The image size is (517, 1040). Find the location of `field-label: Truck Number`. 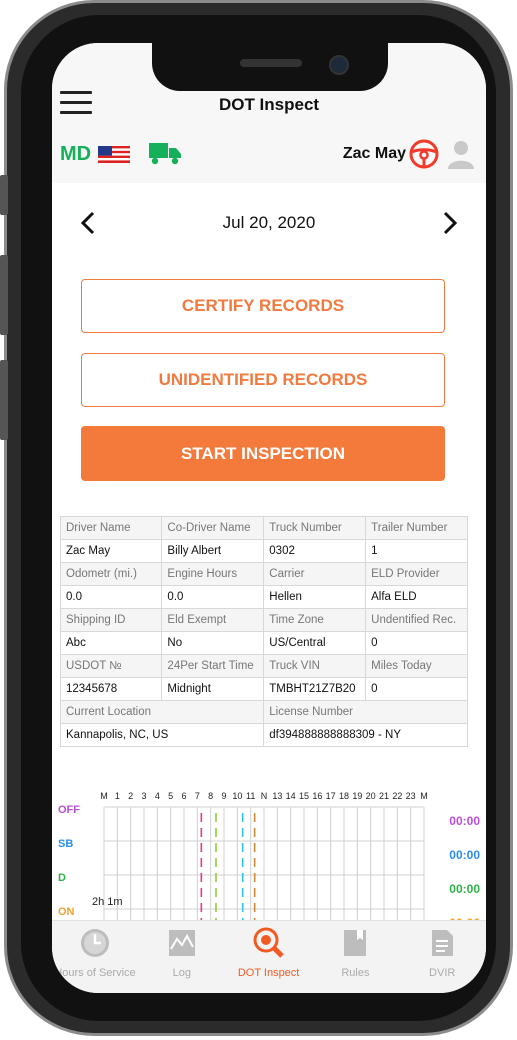

field-label: Truck Number is located at coordinates (315, 528).